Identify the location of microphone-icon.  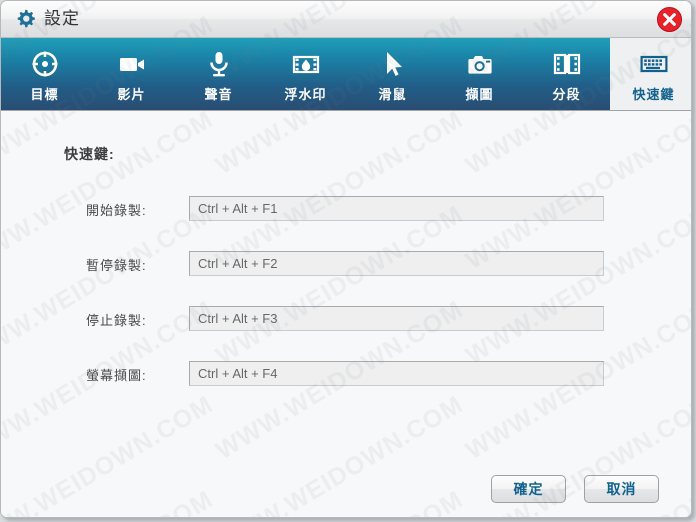
(219, 64).